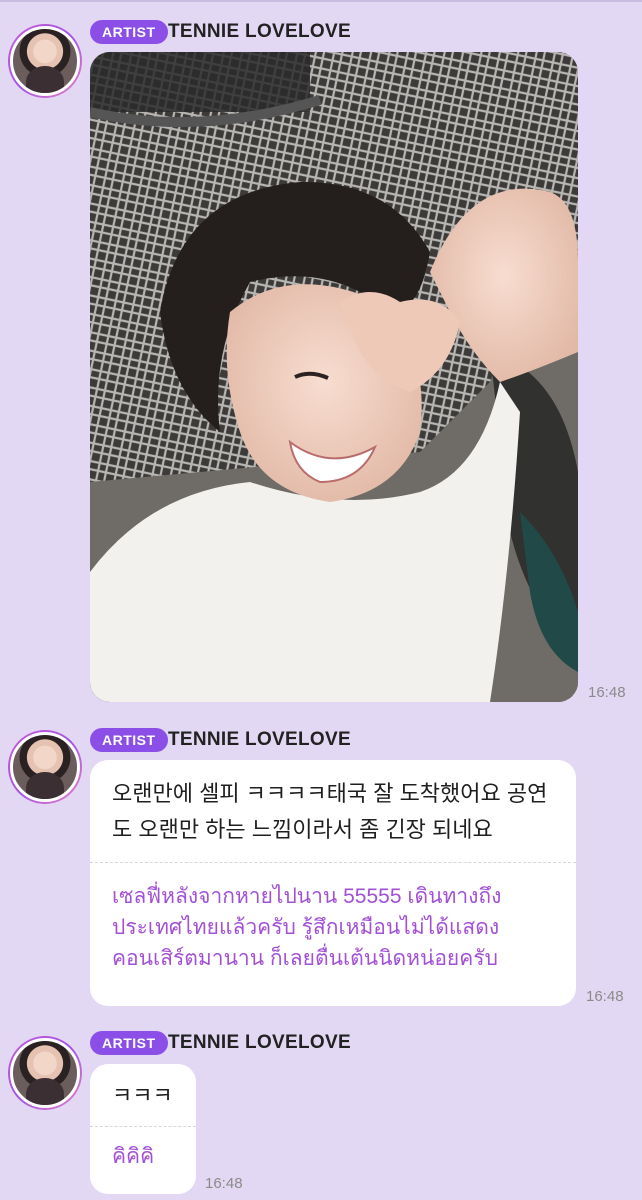  Describe the element at coordinates (321, 1) in the screenshot. I see `top-divider` at that location.